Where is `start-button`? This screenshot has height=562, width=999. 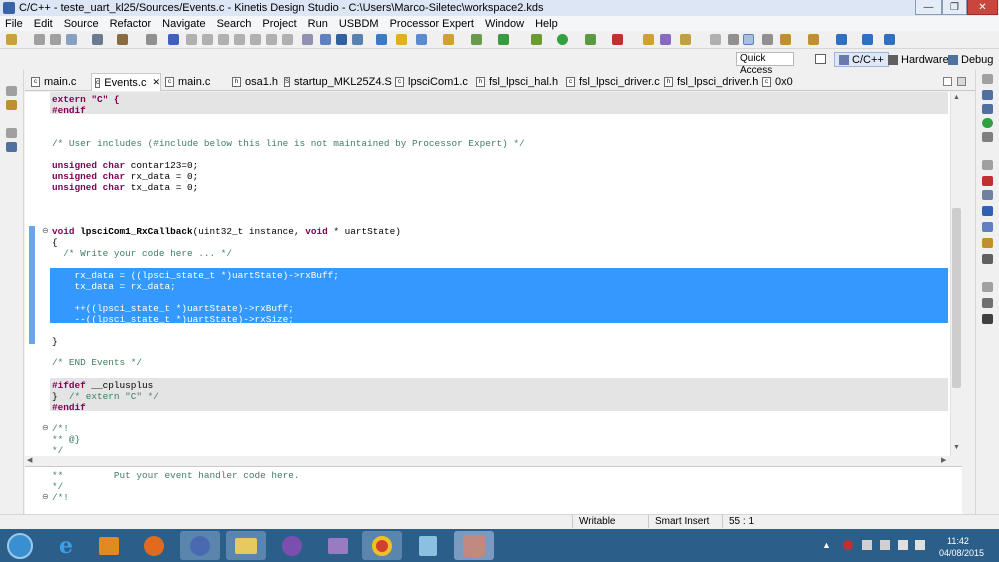
start-button is located at coordinates (20, 545).